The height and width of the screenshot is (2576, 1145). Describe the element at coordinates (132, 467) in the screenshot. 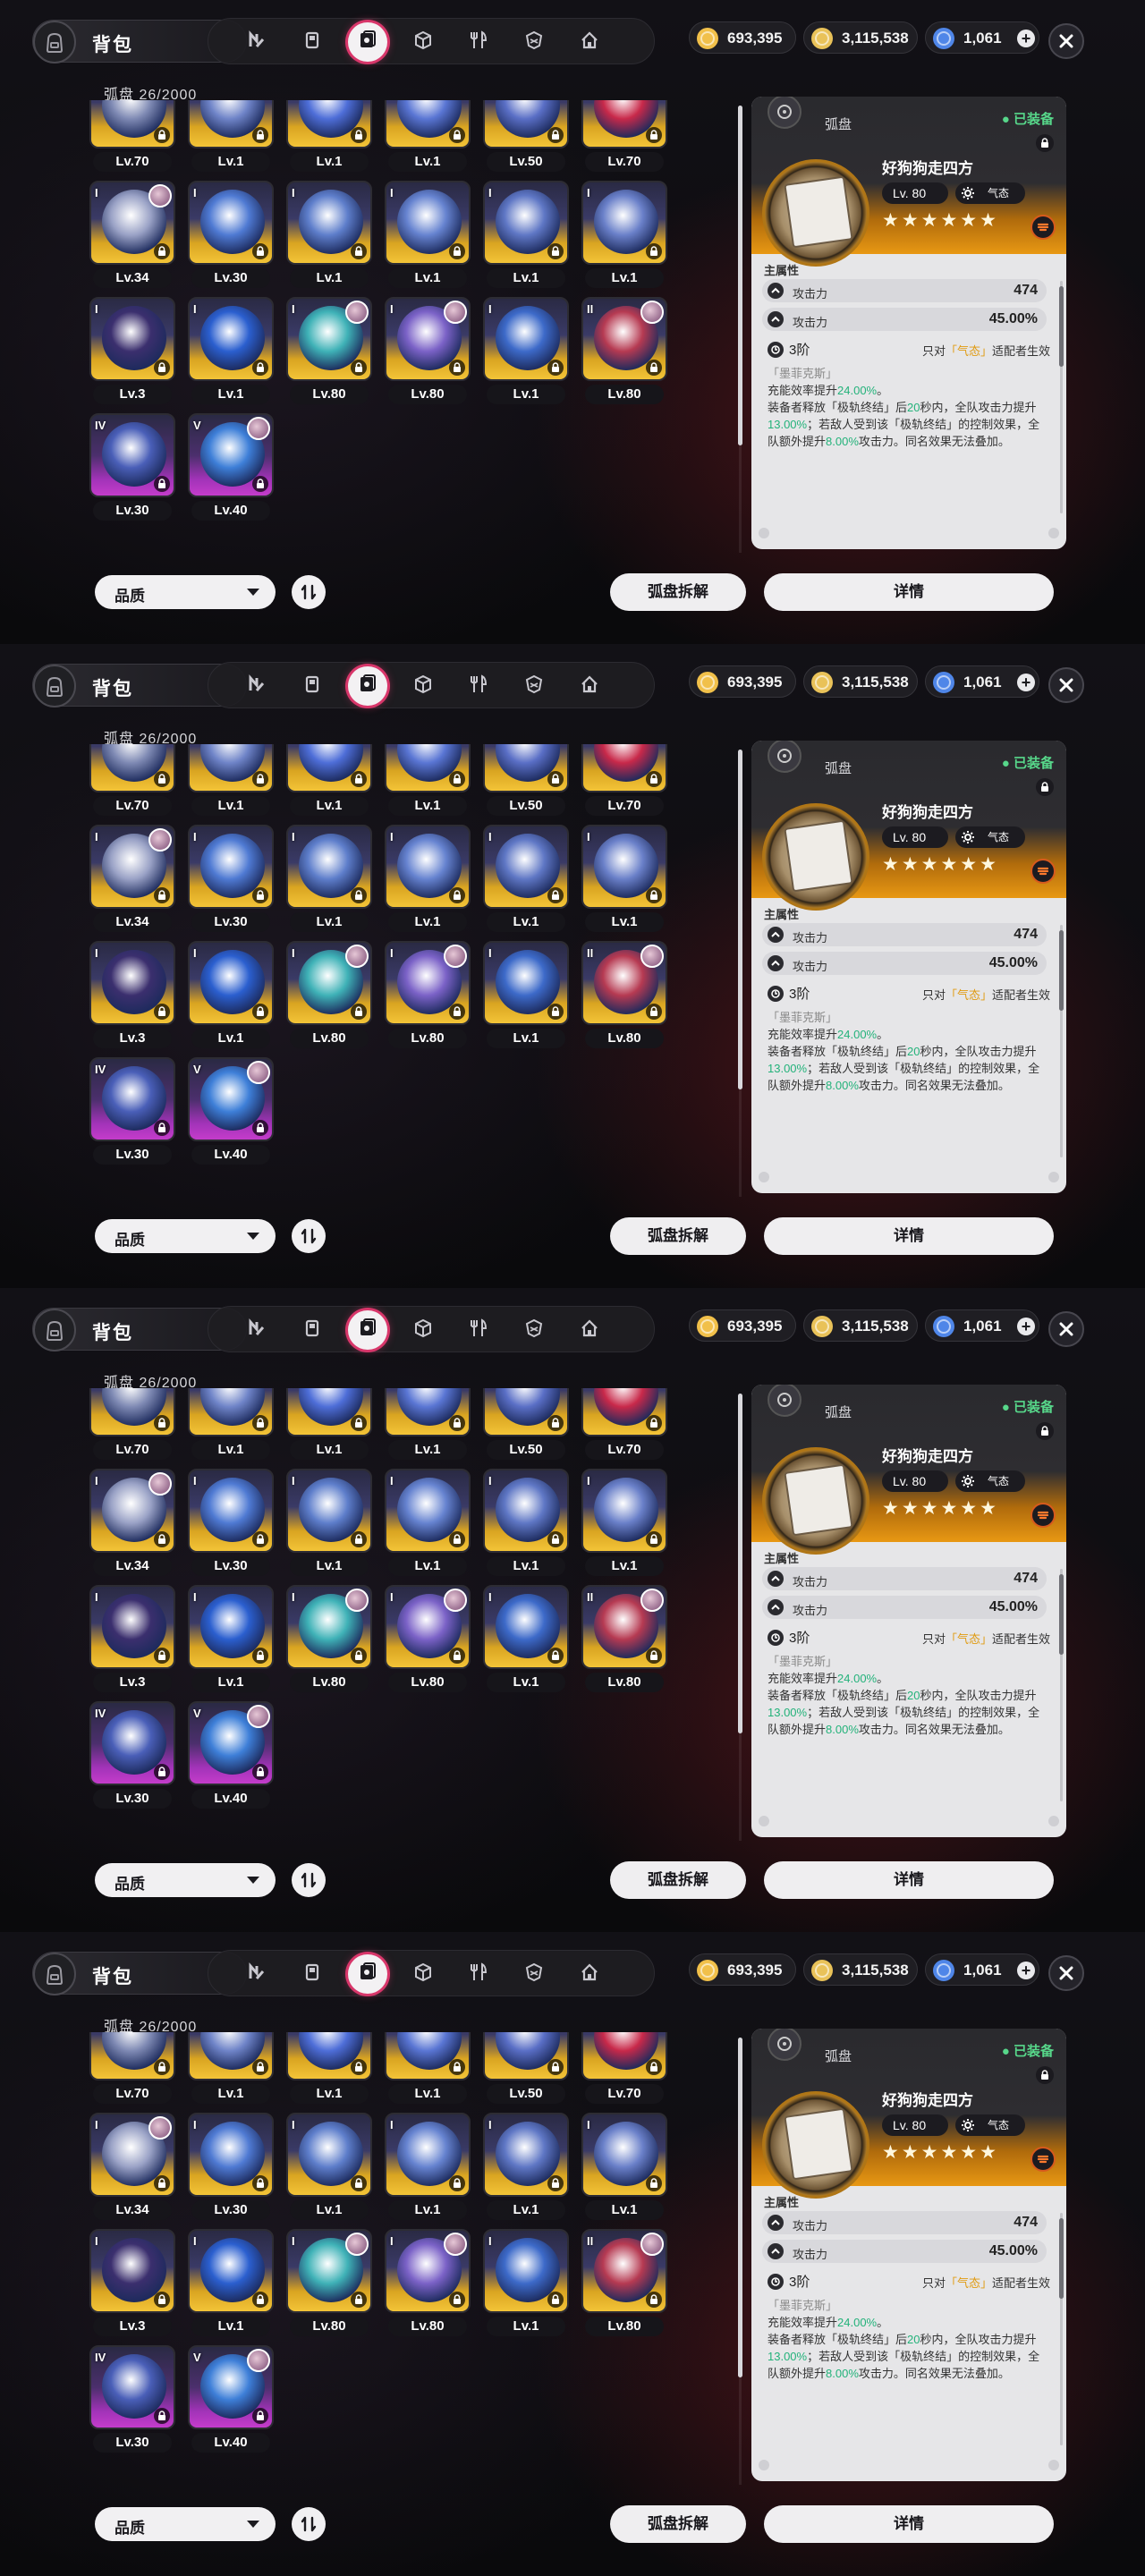

I see `disc-slot: IV Lv.30` at that location.